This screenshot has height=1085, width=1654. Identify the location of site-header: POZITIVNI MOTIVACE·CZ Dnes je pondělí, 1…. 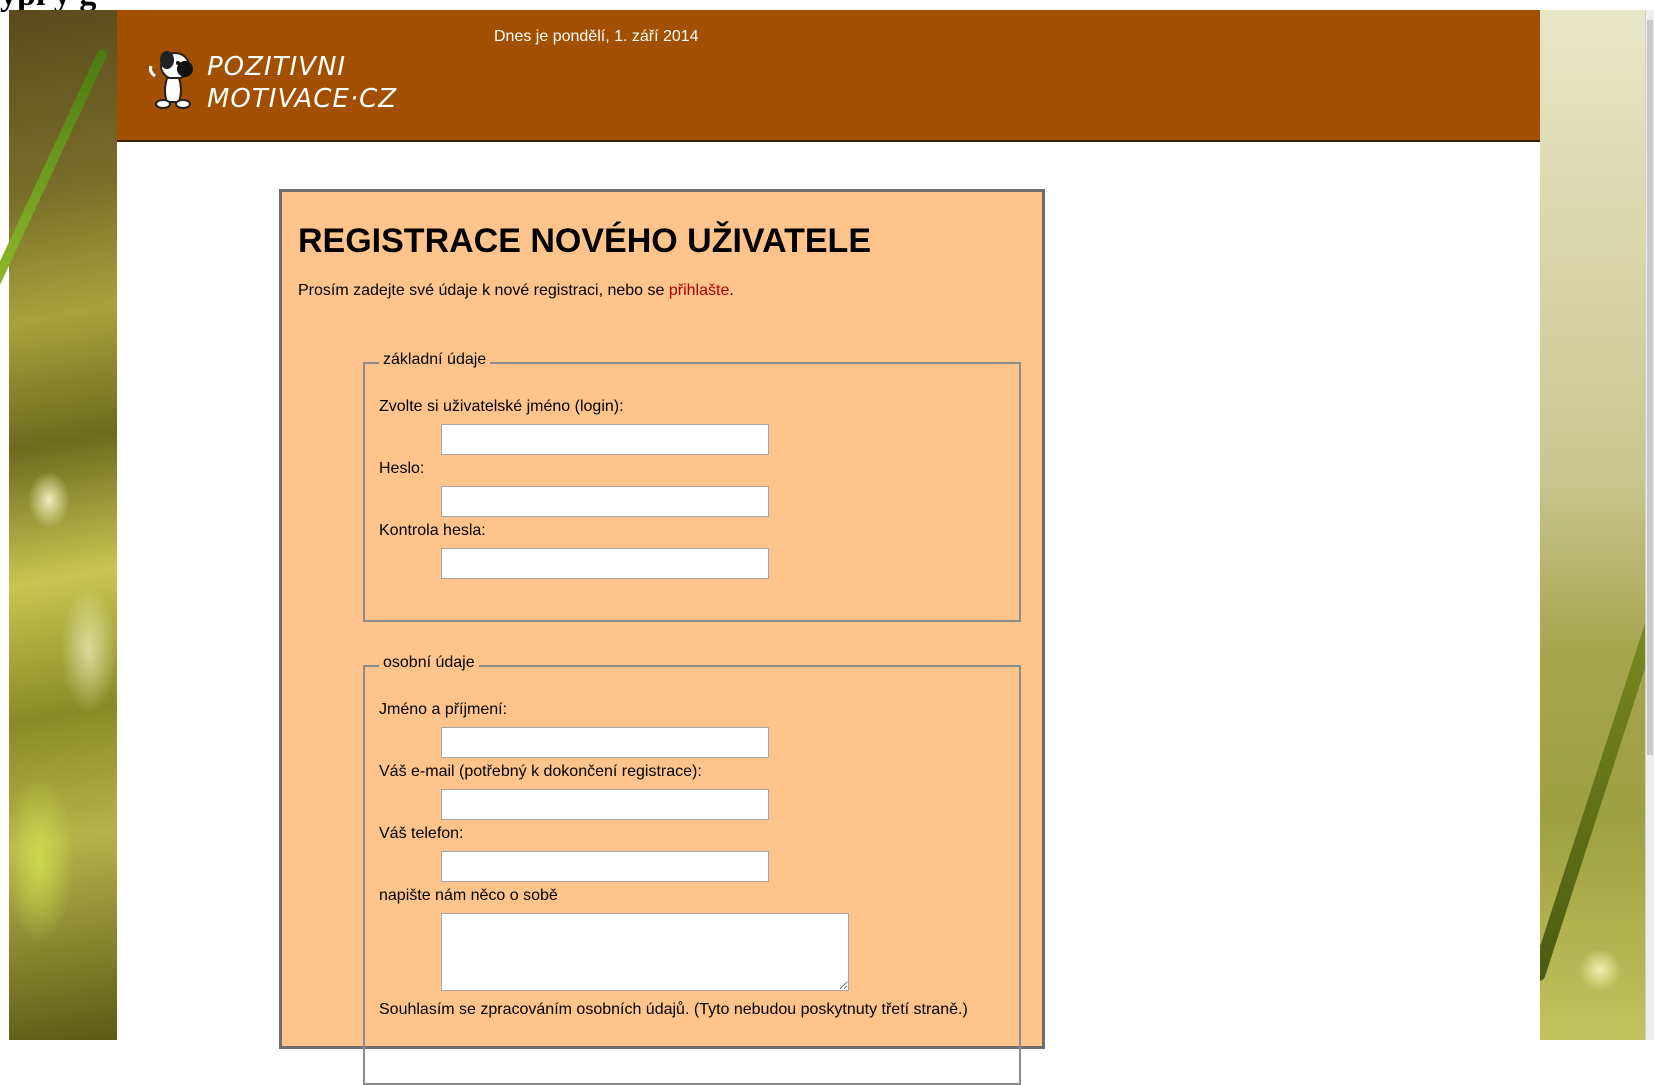
(828, 76).